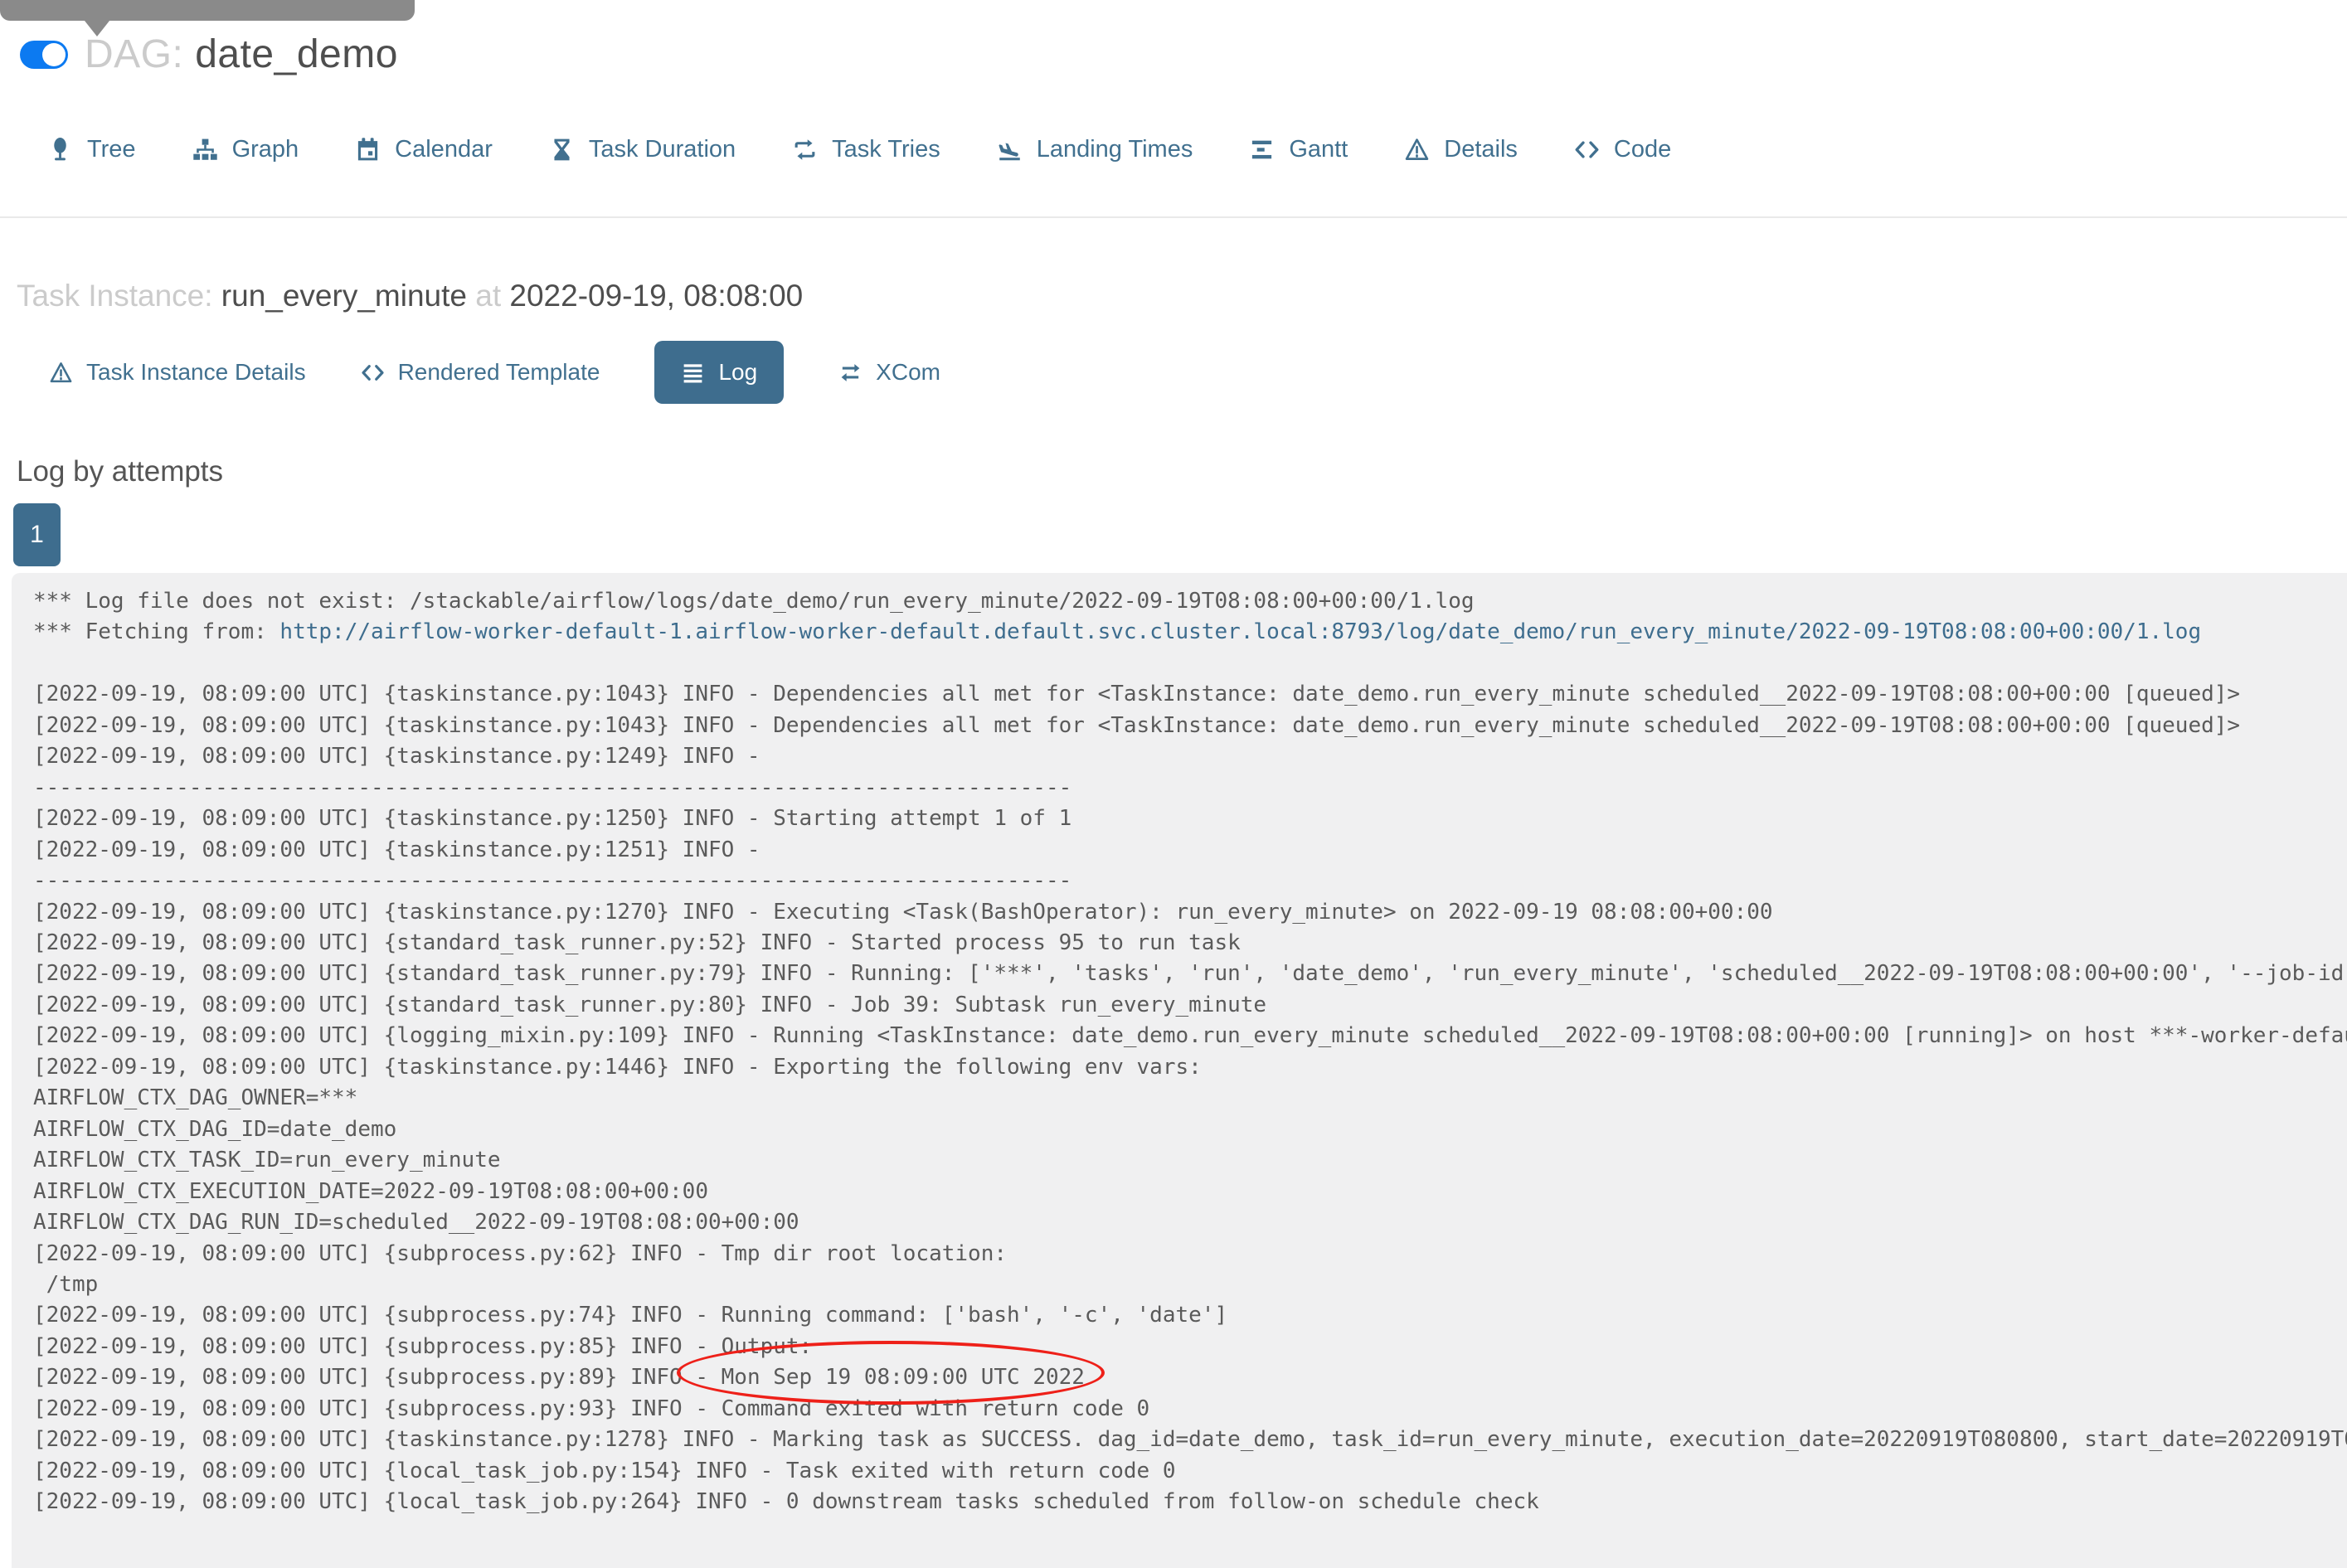  I want to click on tab-label: Graph, so click(265, 149).